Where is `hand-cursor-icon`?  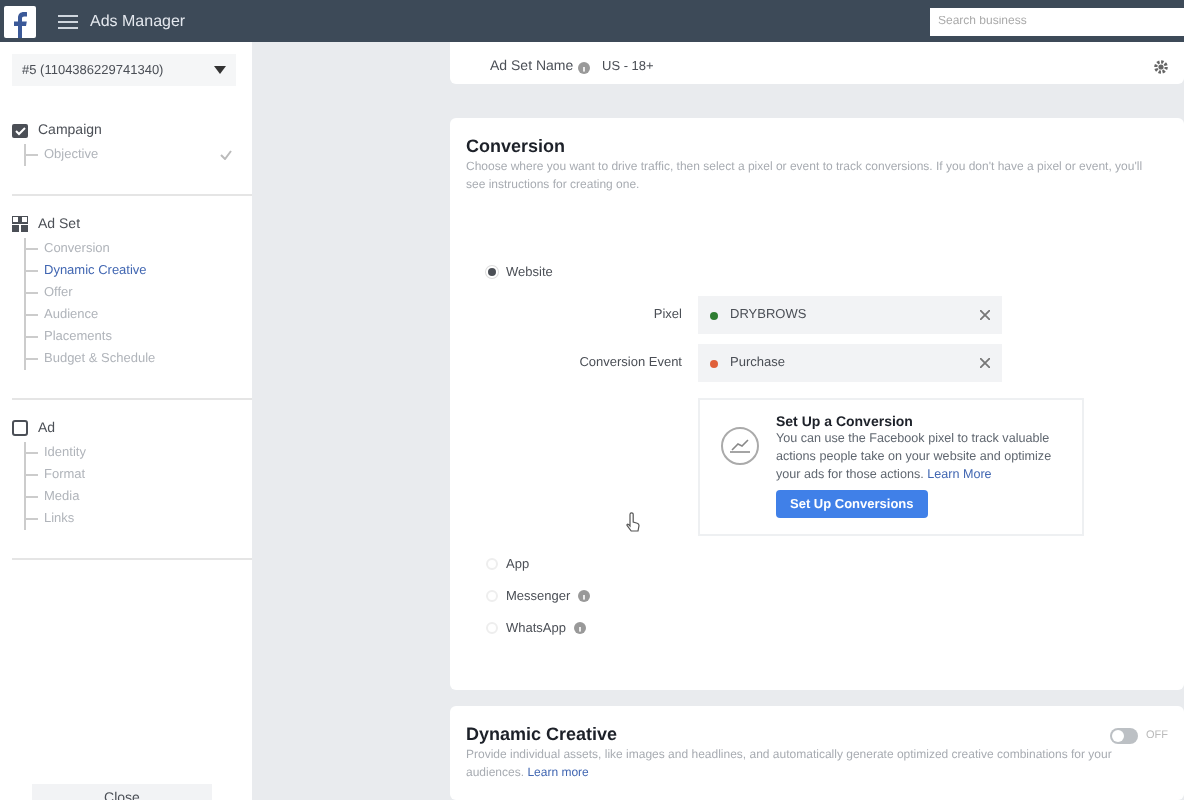 hand-cursor-icon is located at coordinates (633, 522).